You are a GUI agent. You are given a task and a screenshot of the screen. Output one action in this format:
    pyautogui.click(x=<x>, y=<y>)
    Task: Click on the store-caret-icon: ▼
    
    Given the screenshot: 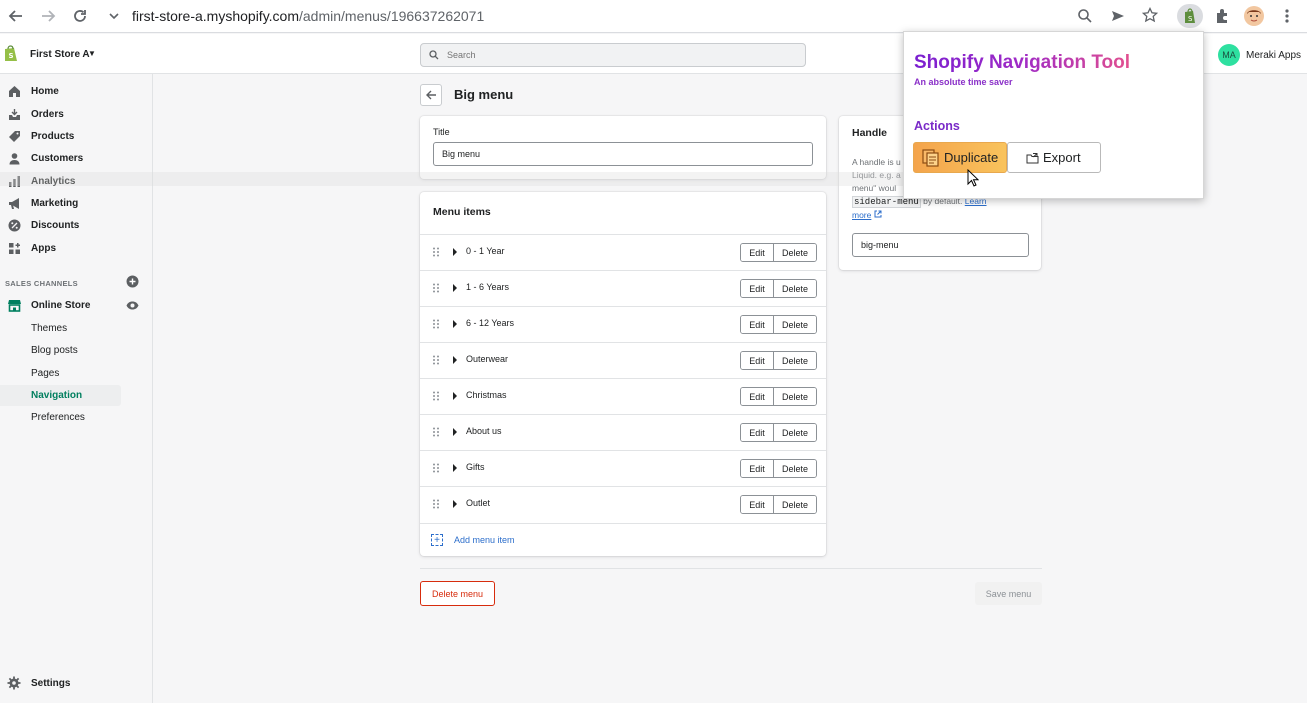 What is the action you would take?
    pyautogui.click(x=92, y=53)
    